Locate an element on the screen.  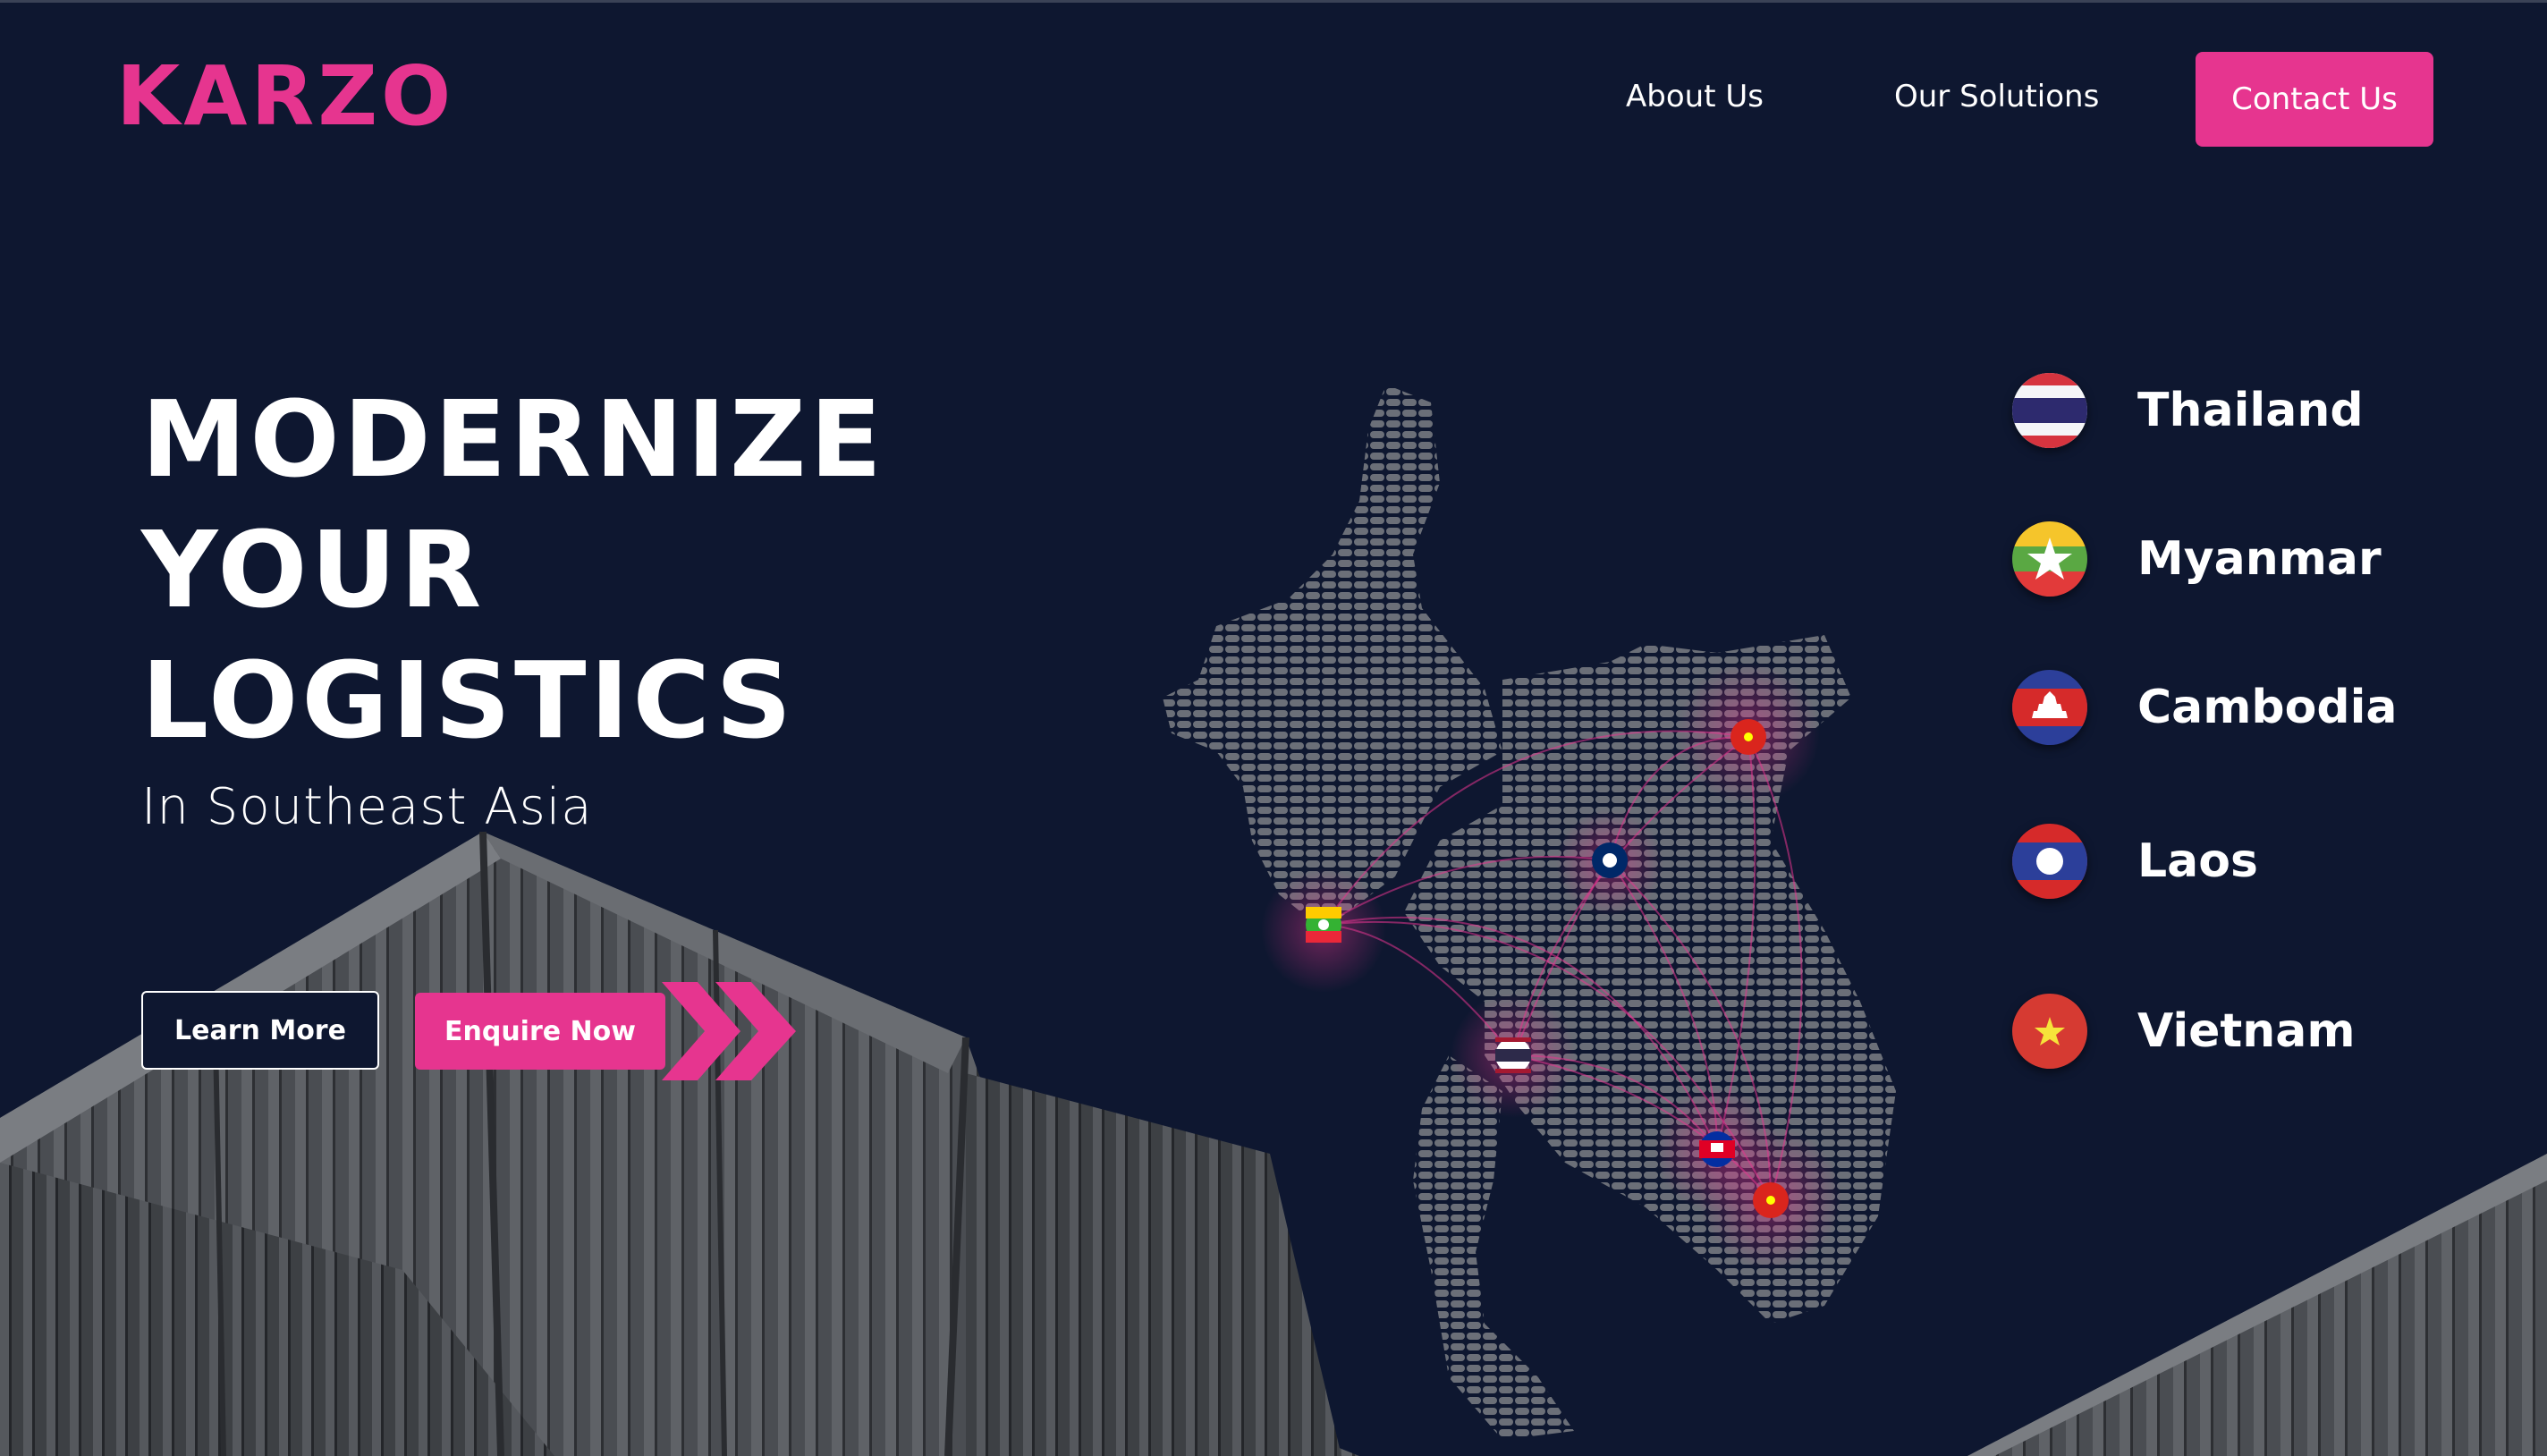
country-name: Cambodia is located at coordinates (2268, 707).